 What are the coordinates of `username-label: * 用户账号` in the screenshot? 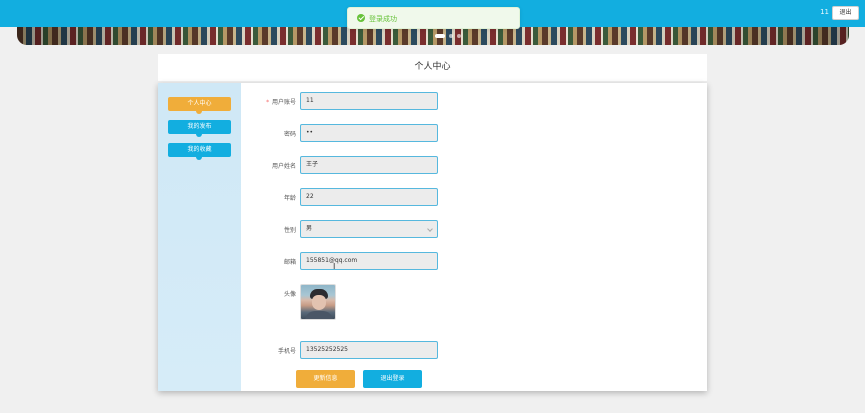 It's located at (281, 101).